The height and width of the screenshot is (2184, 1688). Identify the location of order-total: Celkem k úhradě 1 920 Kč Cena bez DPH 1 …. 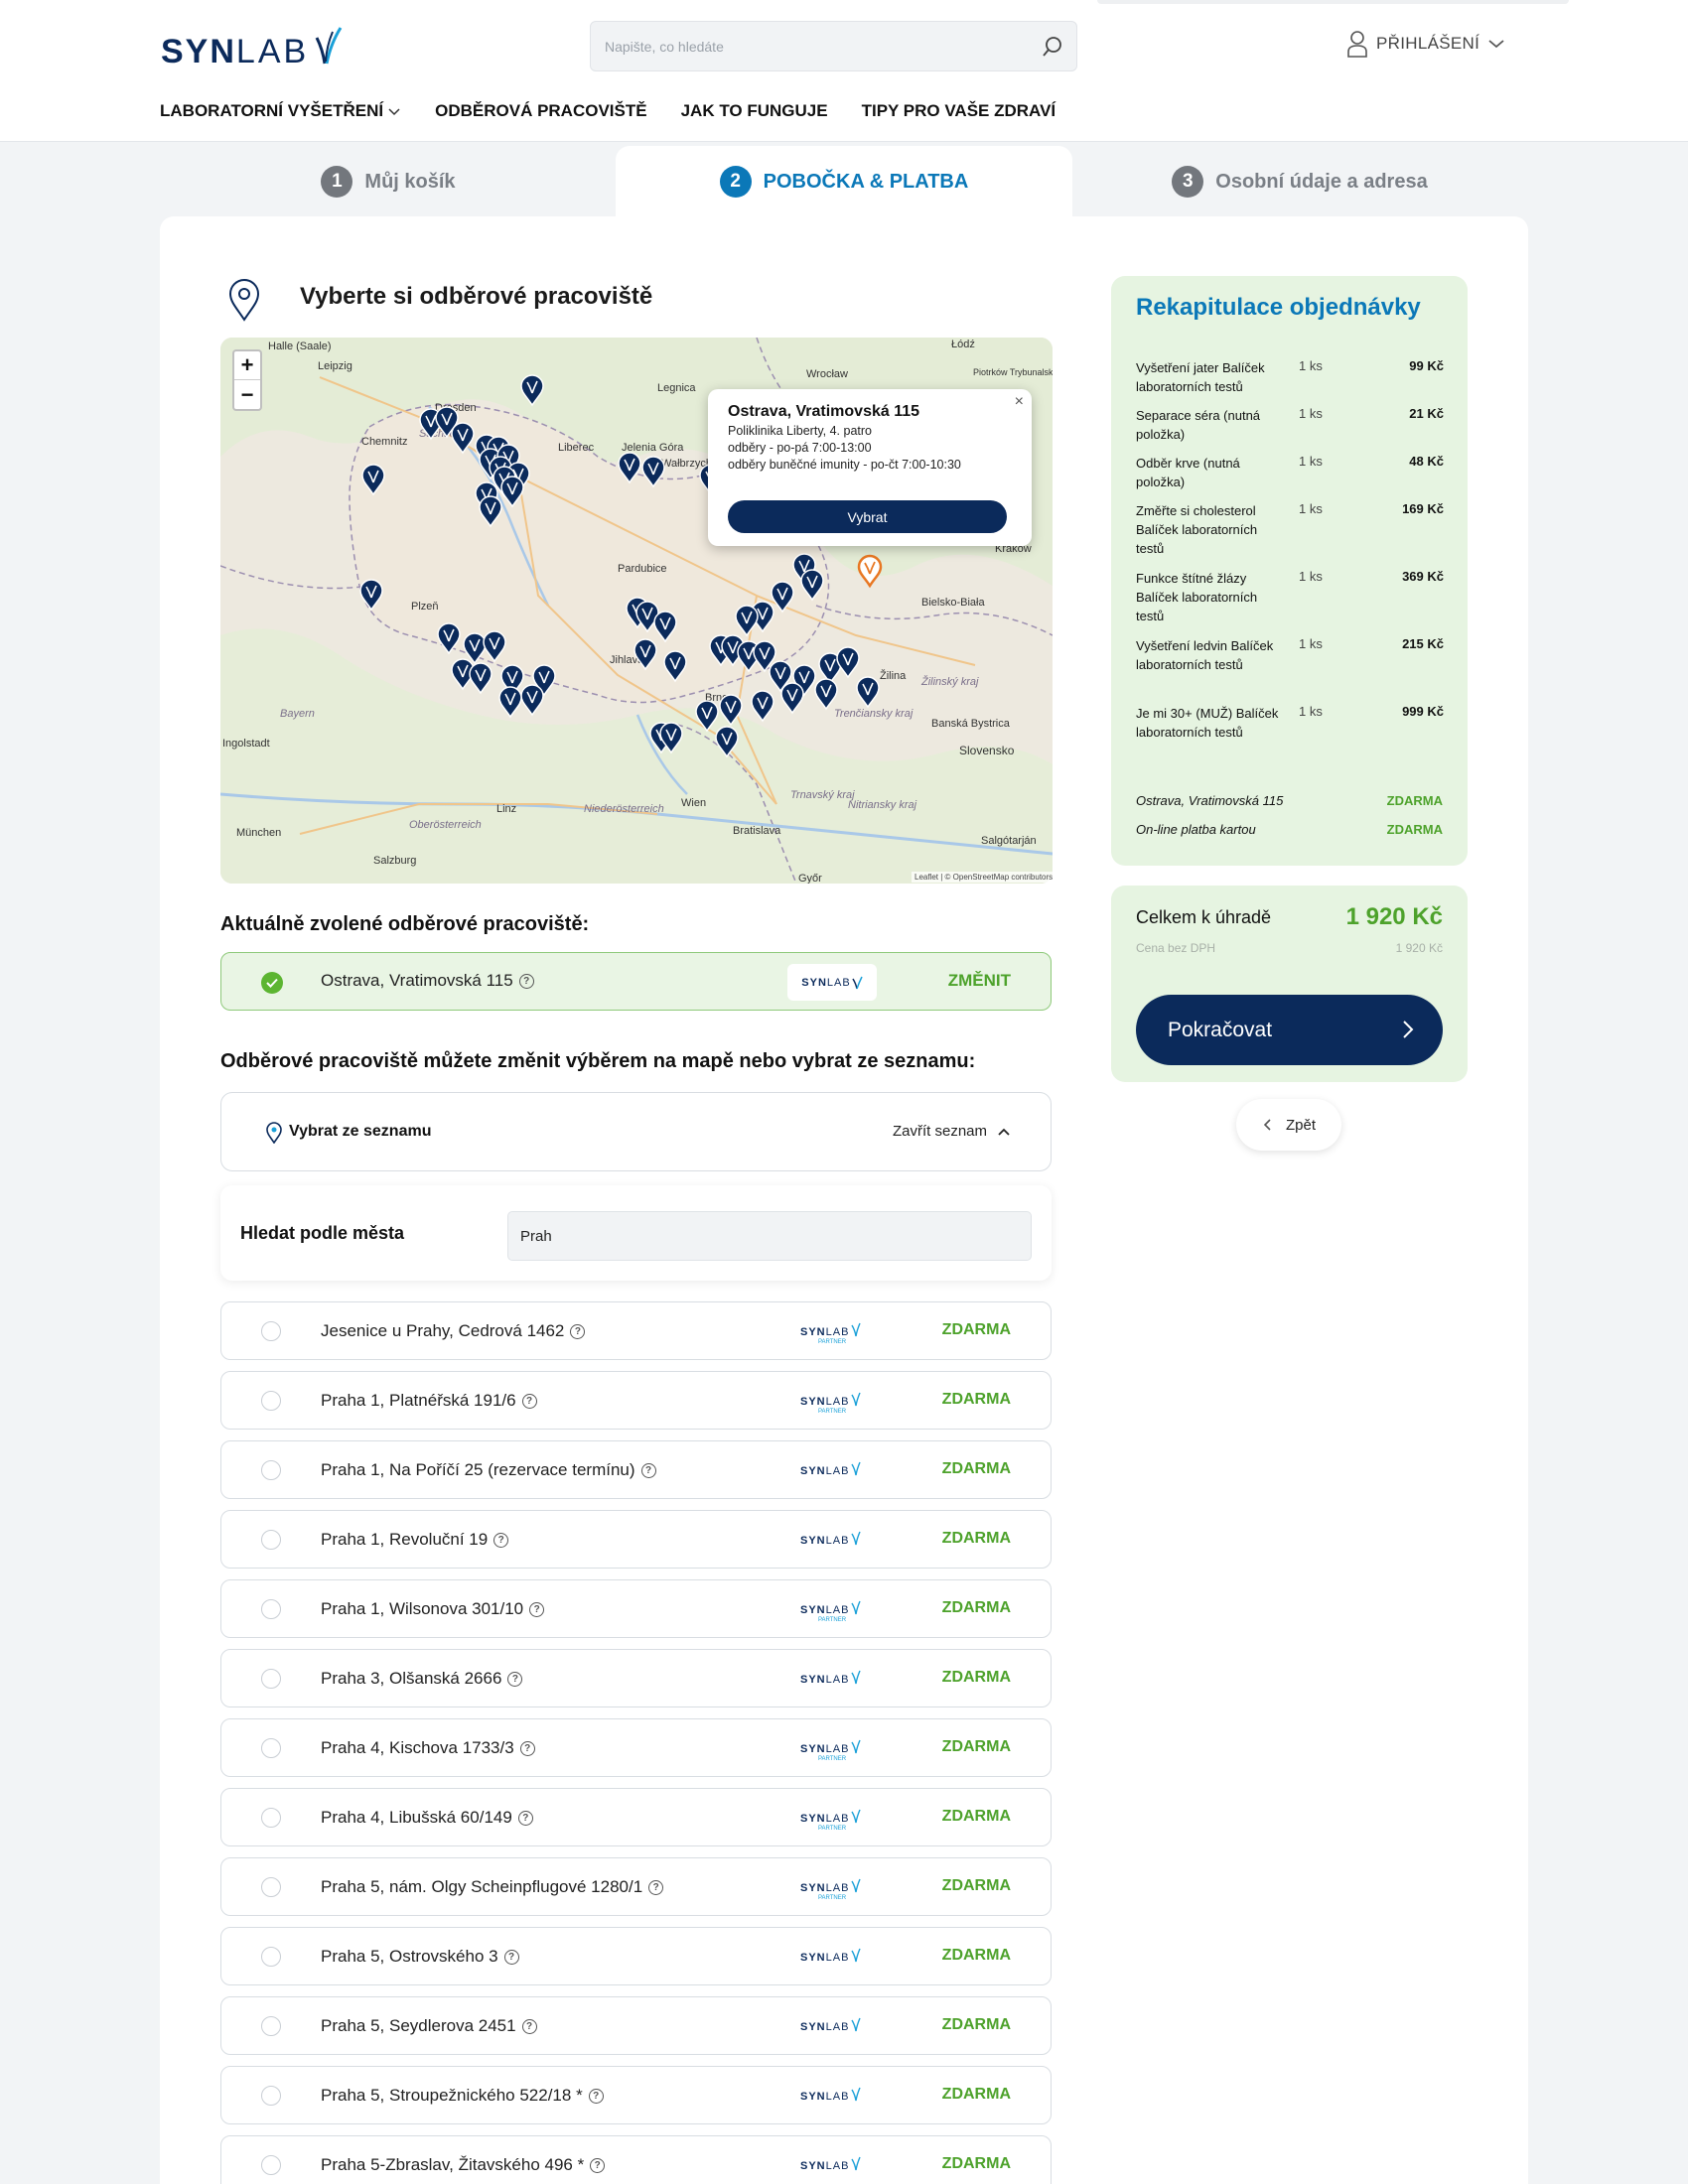
(1289, 984).